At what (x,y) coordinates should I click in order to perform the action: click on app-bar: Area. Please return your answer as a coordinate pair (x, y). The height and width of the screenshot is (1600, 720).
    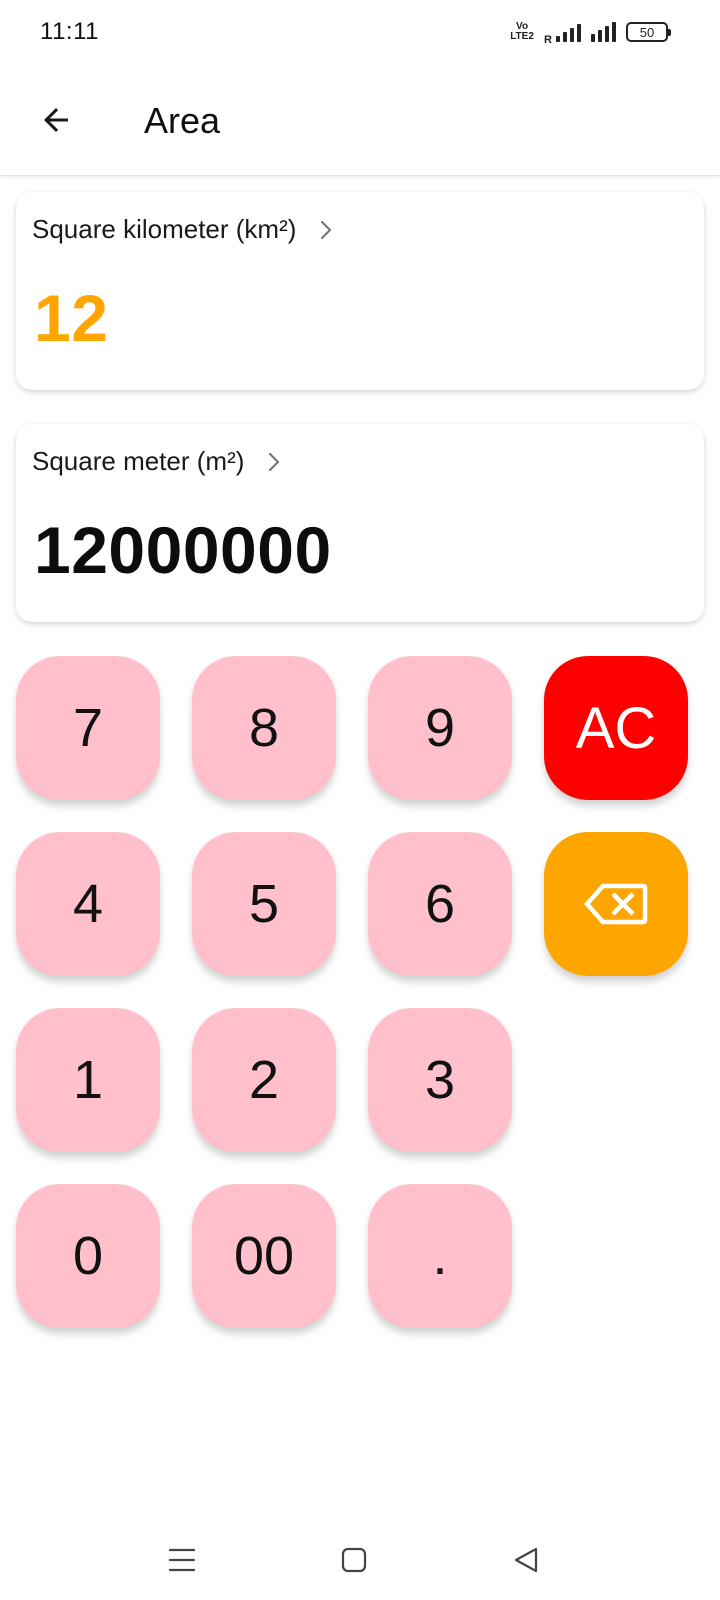
    Looking at the image, I should click on (360, 120).